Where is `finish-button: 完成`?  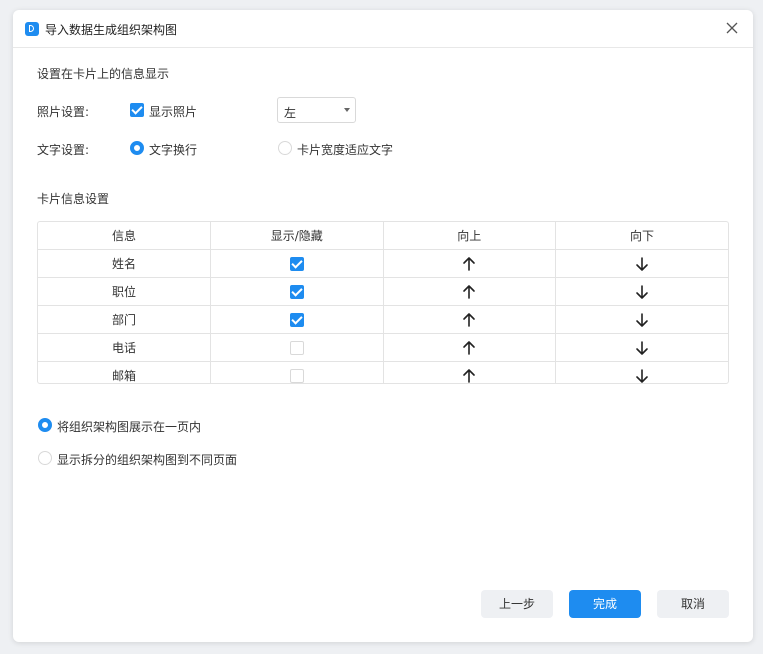
finish-button: 完成 is located at coordinates (605, 604).